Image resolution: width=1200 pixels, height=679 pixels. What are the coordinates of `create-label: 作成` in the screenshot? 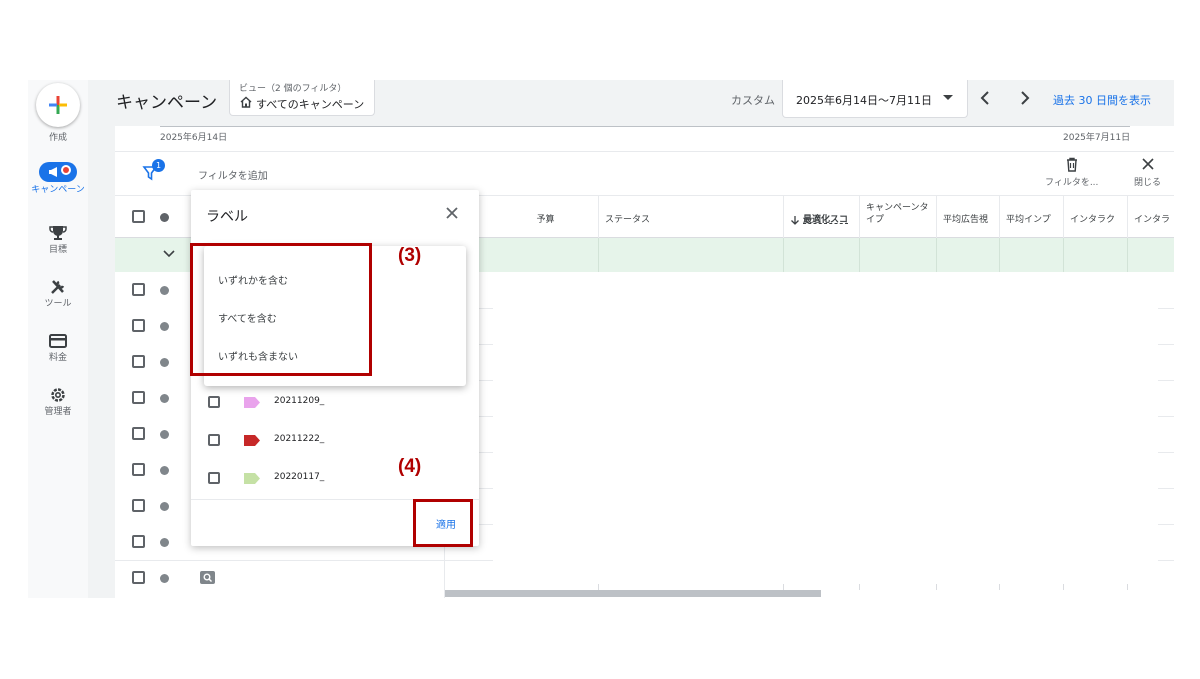 It's located at (57, 138).